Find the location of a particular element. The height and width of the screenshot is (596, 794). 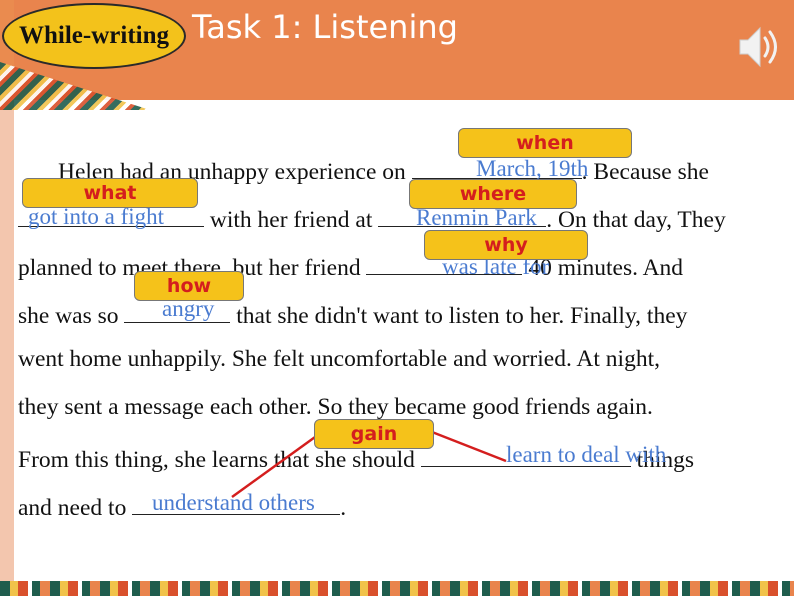

tag-why: why is located at coordinates (506, 245).